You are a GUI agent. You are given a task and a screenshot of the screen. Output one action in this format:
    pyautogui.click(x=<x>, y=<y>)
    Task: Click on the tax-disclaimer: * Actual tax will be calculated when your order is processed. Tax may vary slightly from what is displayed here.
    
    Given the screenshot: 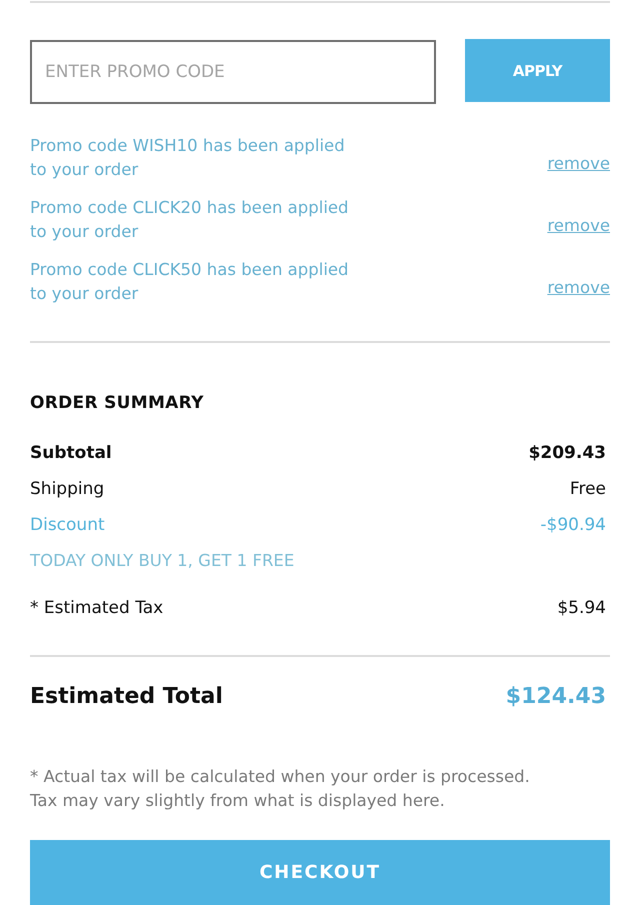 What is the action you would take?
    pyautogui.click(x=280, y=789)
    